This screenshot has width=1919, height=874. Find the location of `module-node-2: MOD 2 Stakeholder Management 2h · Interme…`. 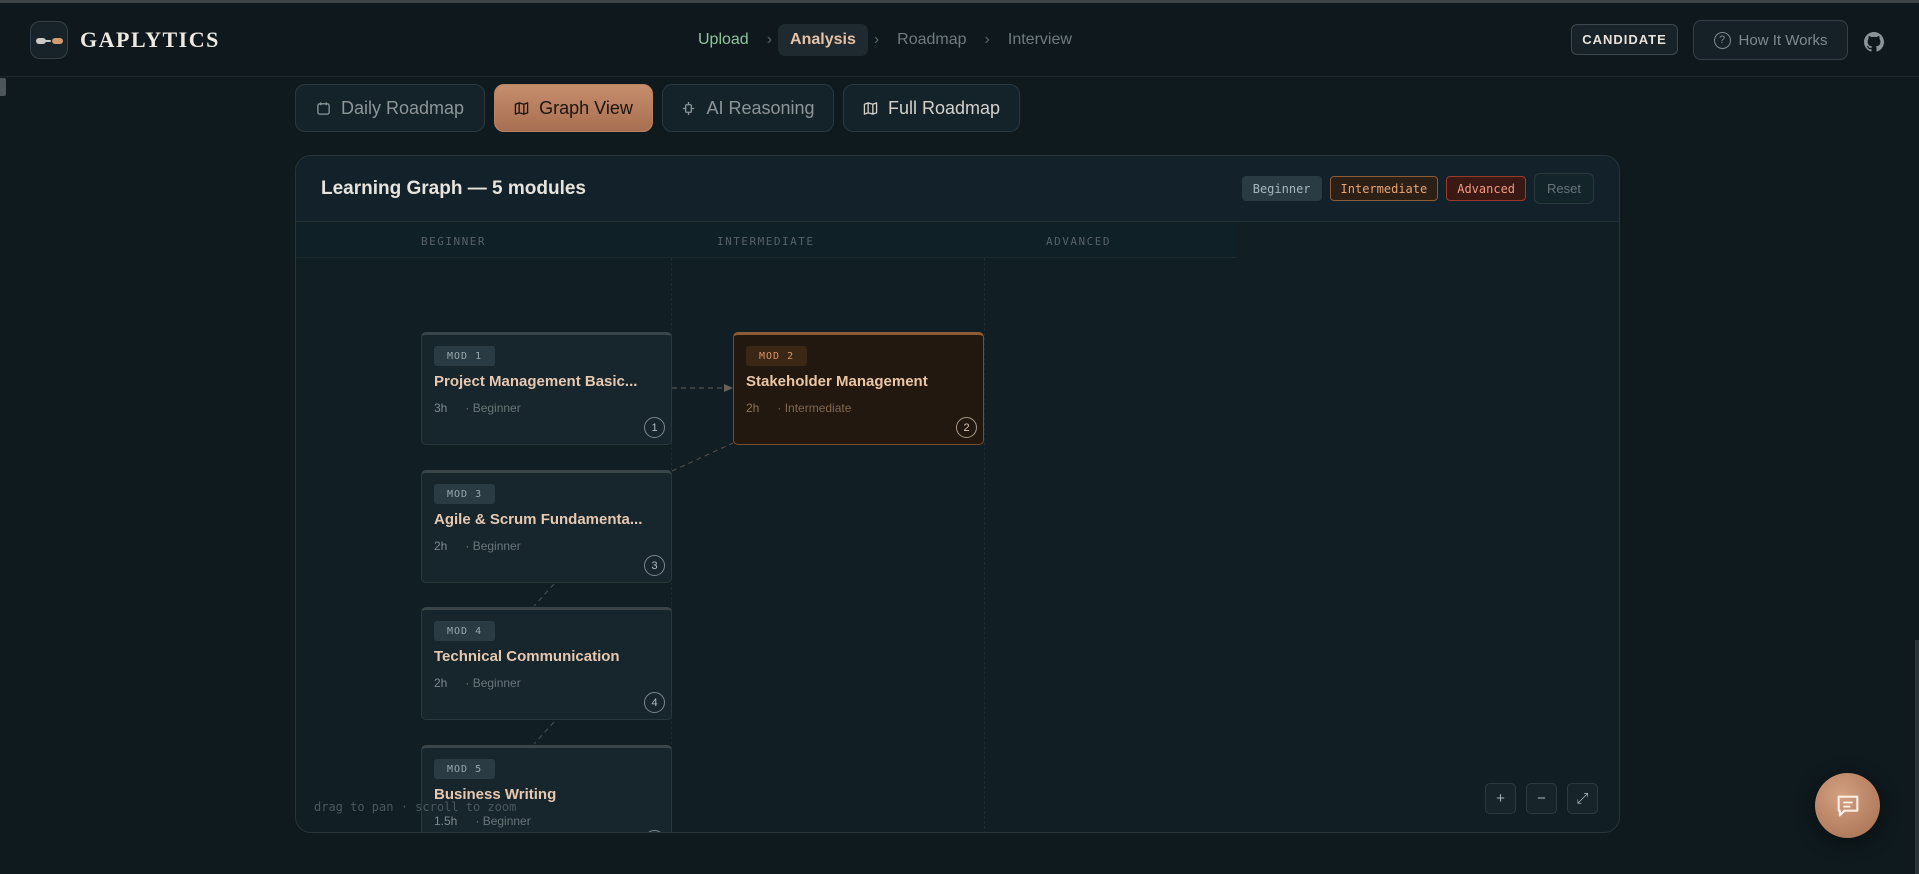

module-node-2: MOD 2 Stakeholder Management 2h · Interme… is located at coordinates (858, 388).